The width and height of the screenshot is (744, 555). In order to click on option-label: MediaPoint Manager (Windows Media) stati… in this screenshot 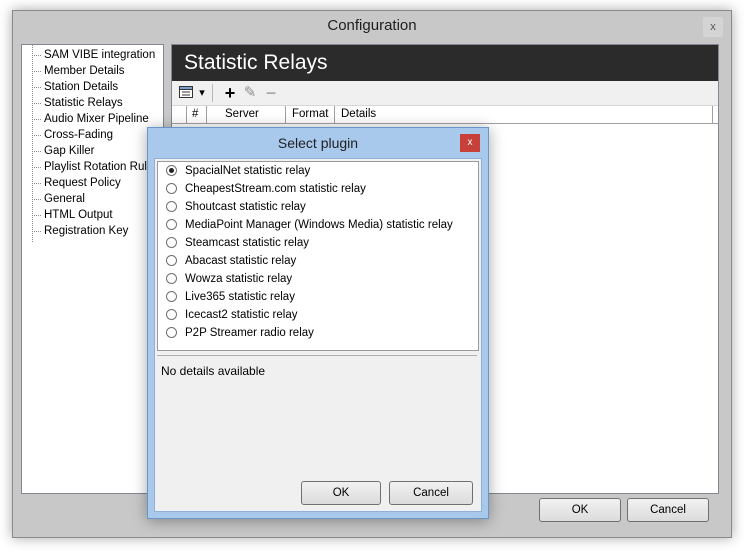, I will do `click(319, 225)`.